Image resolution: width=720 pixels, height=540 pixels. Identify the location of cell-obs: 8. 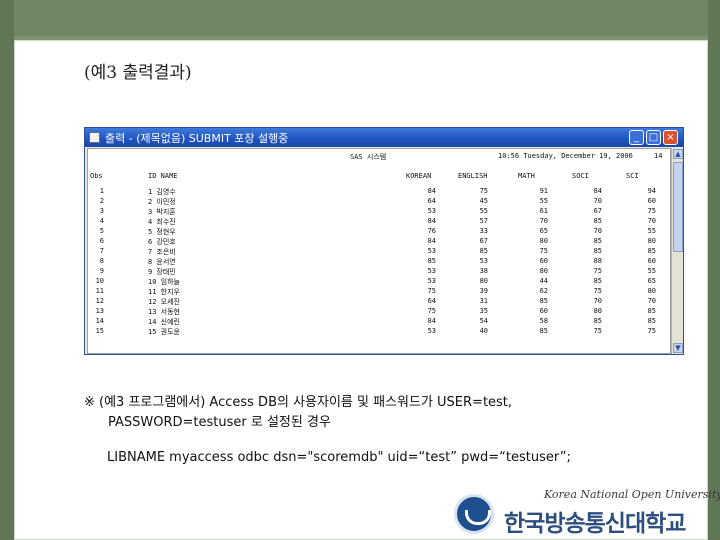
(101, 261).